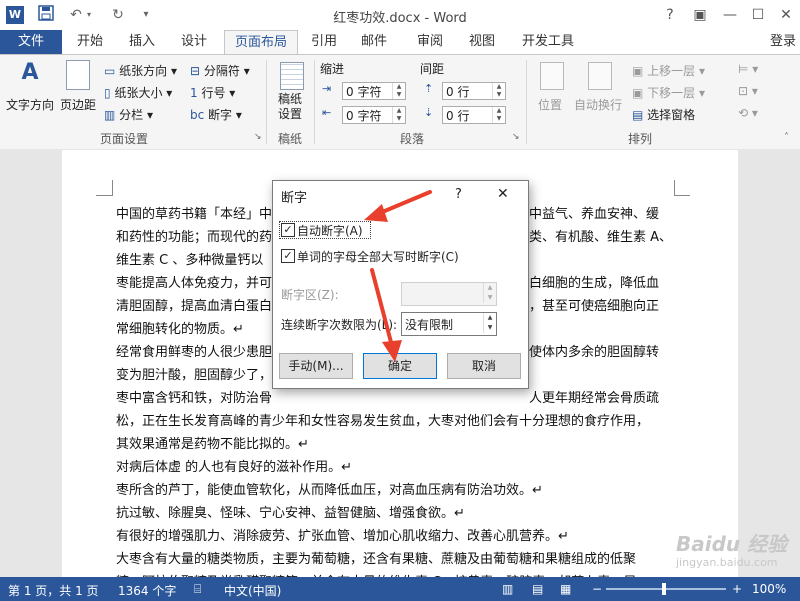 The width and height of the screenshot is (800, 601). What do you see at coordinates (474, 115) in the screenshot?
I see `spacing-after-field: 0 行 ▲ ▼` at bounding box center [474, 115].